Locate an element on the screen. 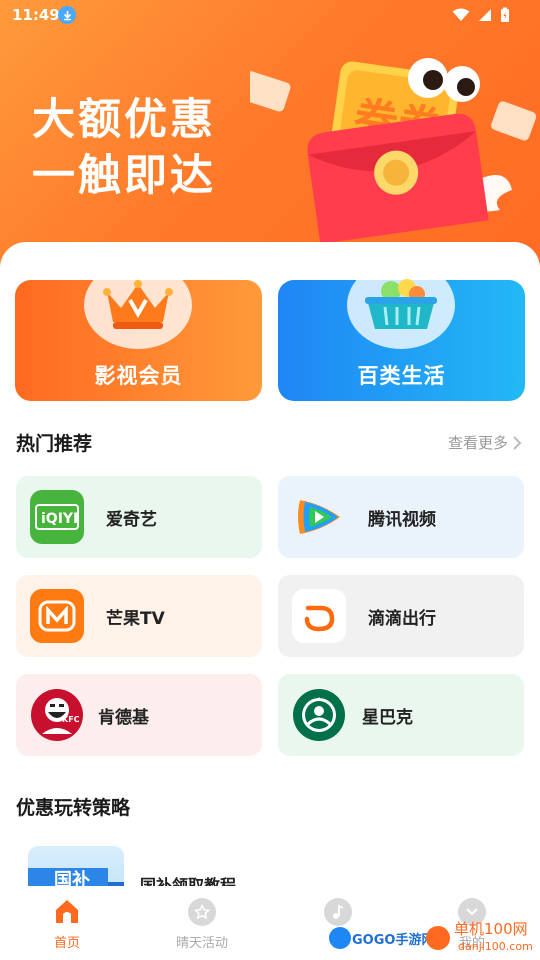 This screenshot has height=960, width=540. tencent-video-logo-icon is located at coordinates (319, 517).